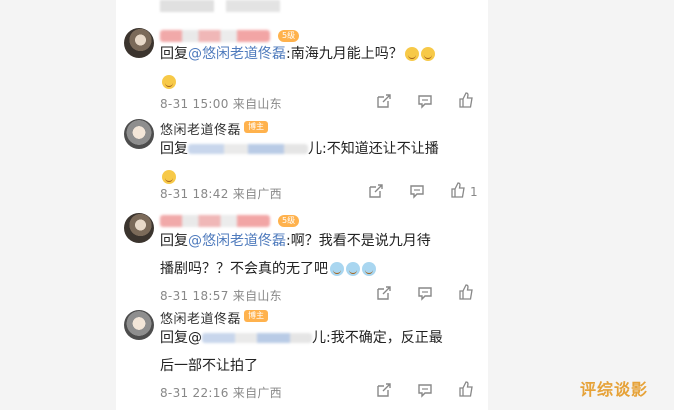  What do you see at coordinates (181, 338) in the screenshot?
I see `reply-prefix: 回复@` at bounding box center [181, 338].